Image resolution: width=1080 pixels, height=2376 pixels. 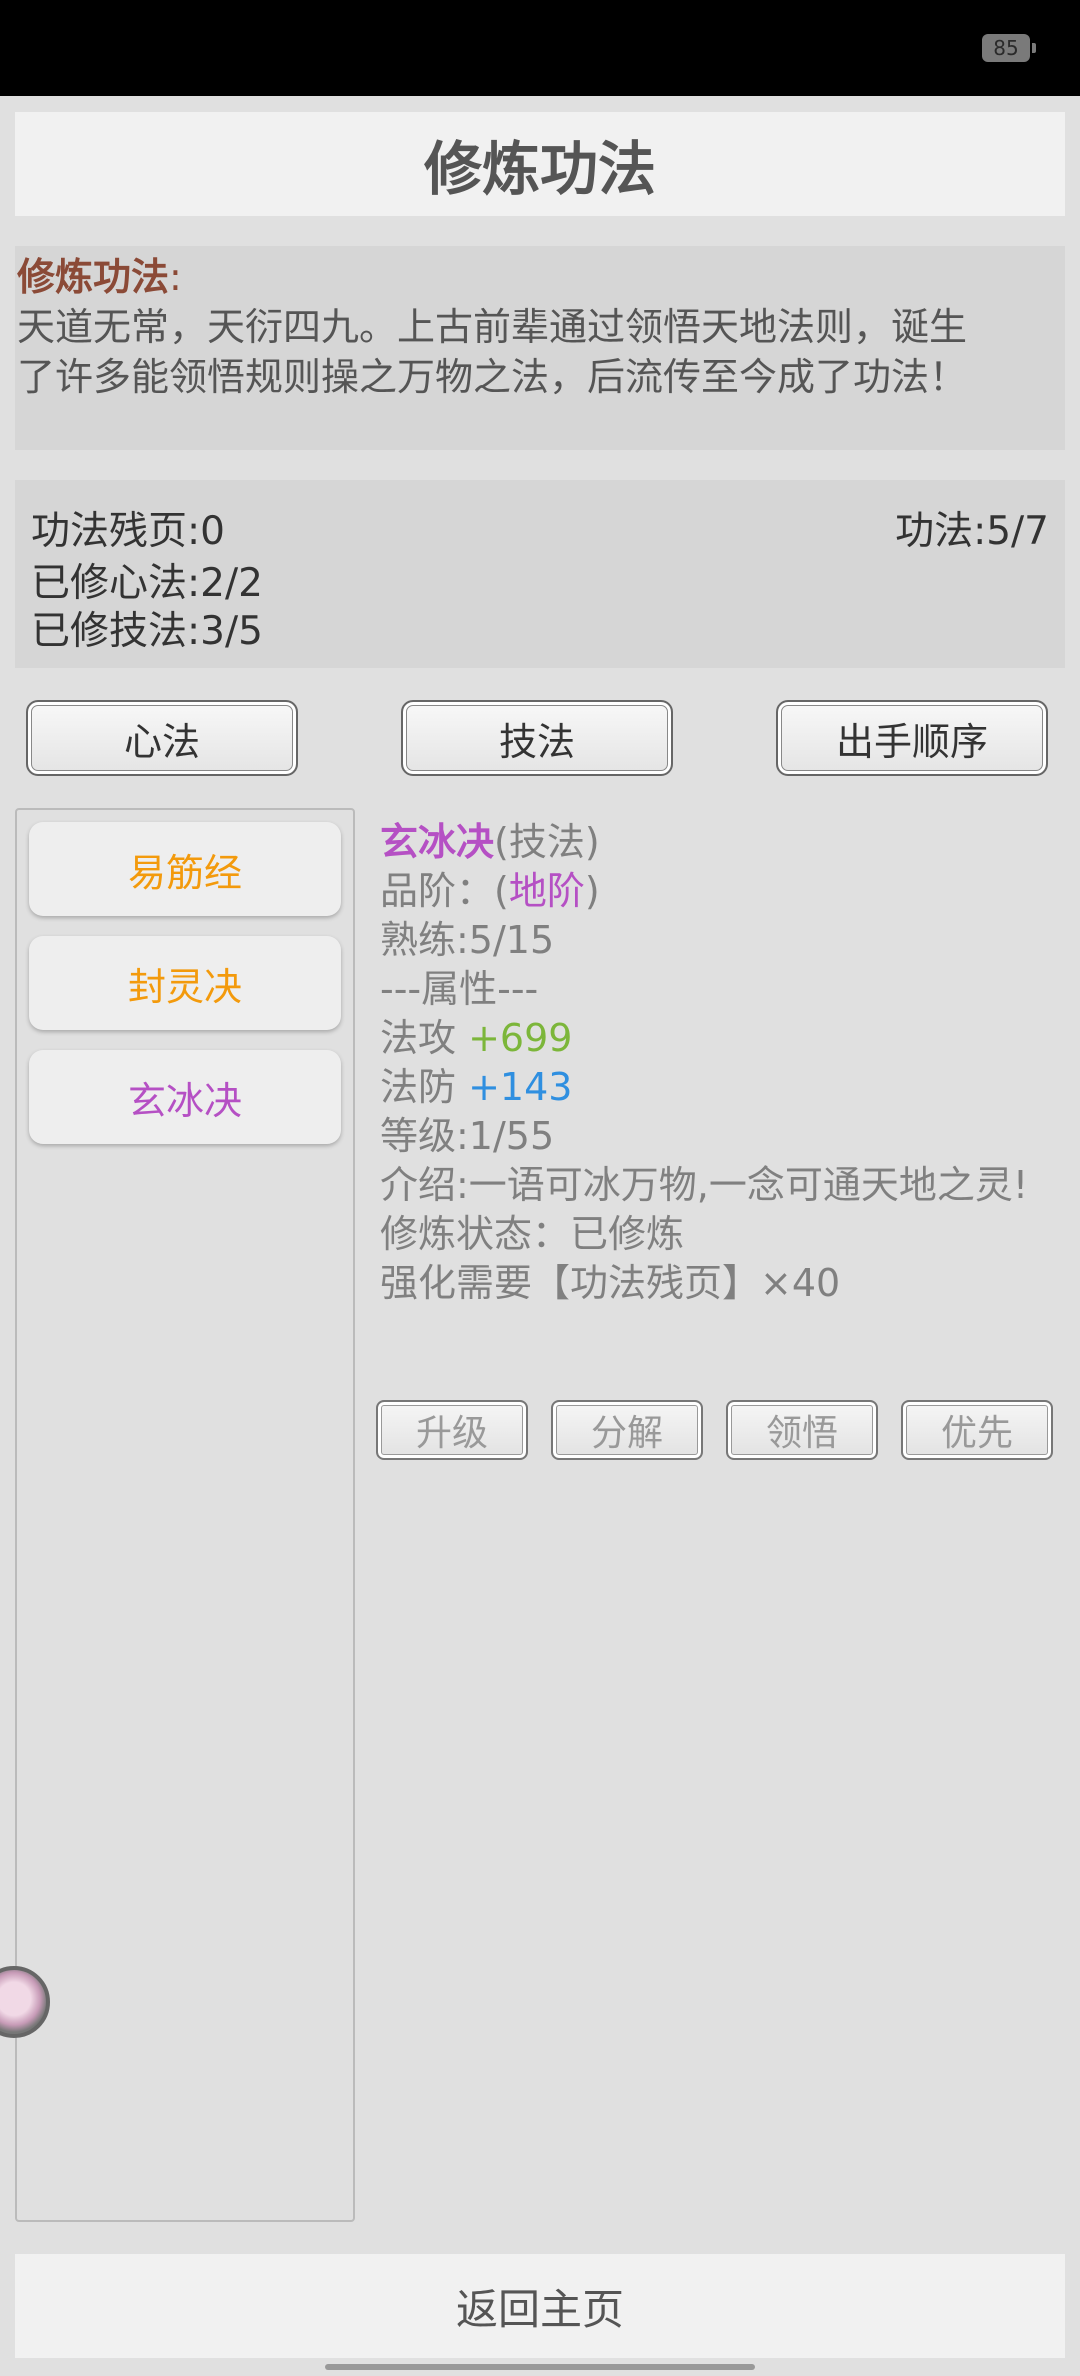 I want to click on magic-defense-value: +143, so click(x=520, y=1087).